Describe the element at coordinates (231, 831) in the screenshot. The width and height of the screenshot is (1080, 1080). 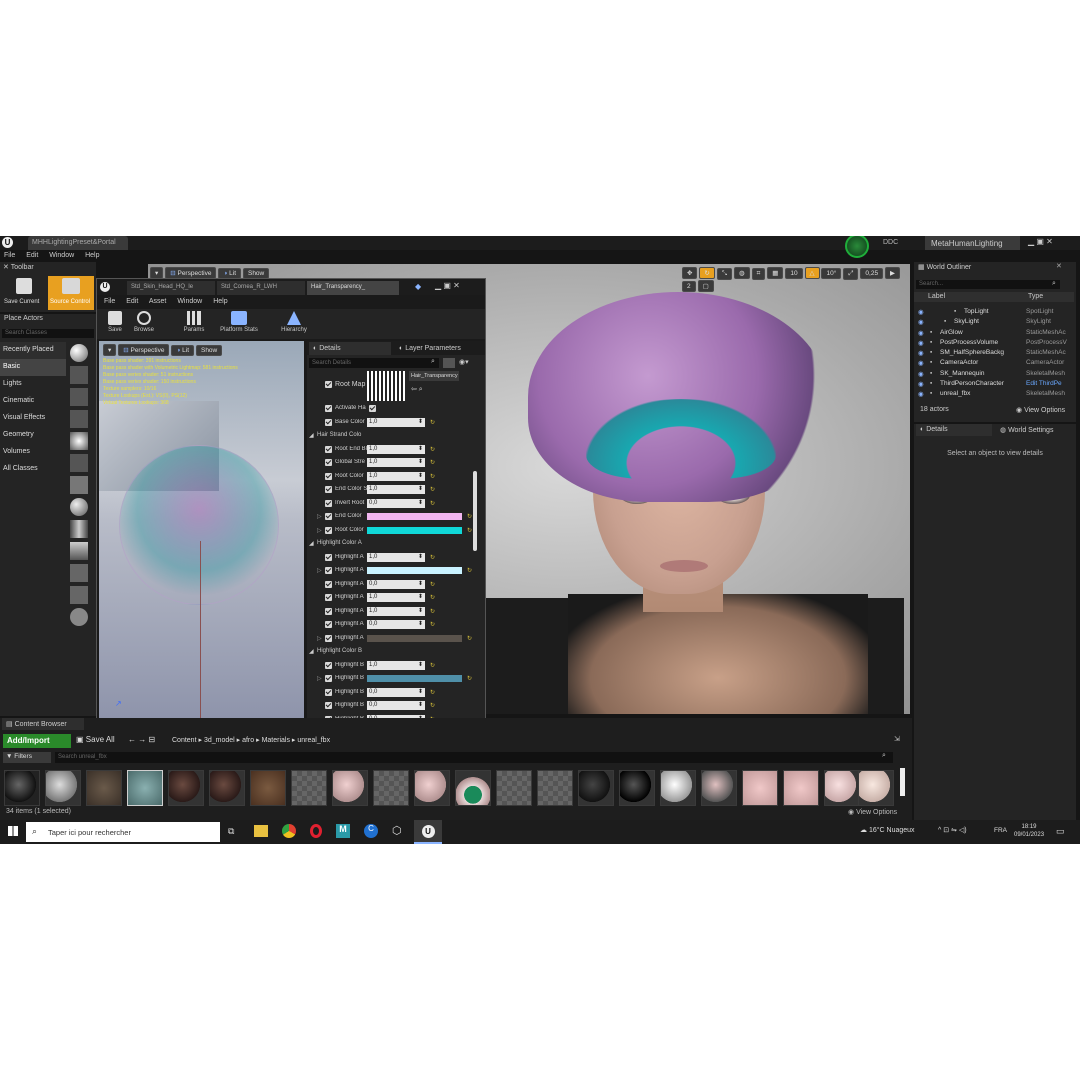
I see `task-view-icon: ⧉` at that location.